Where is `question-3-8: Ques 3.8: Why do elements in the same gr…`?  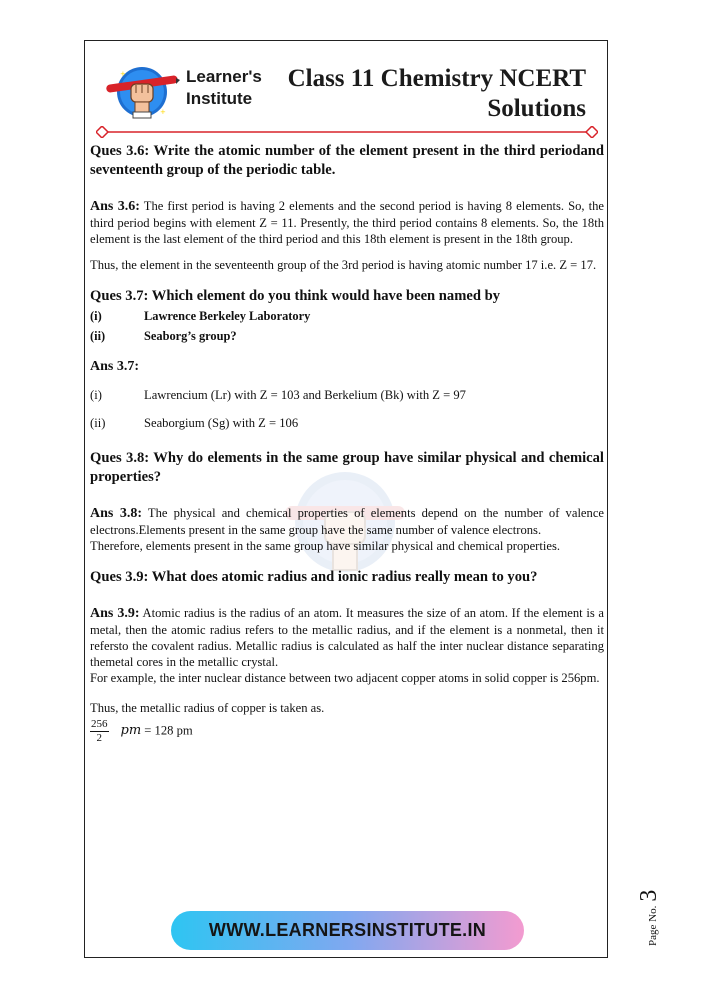 question-3-8: Ques 3.8: Why do elements in the same gr… is located at coordinates (347, 467).